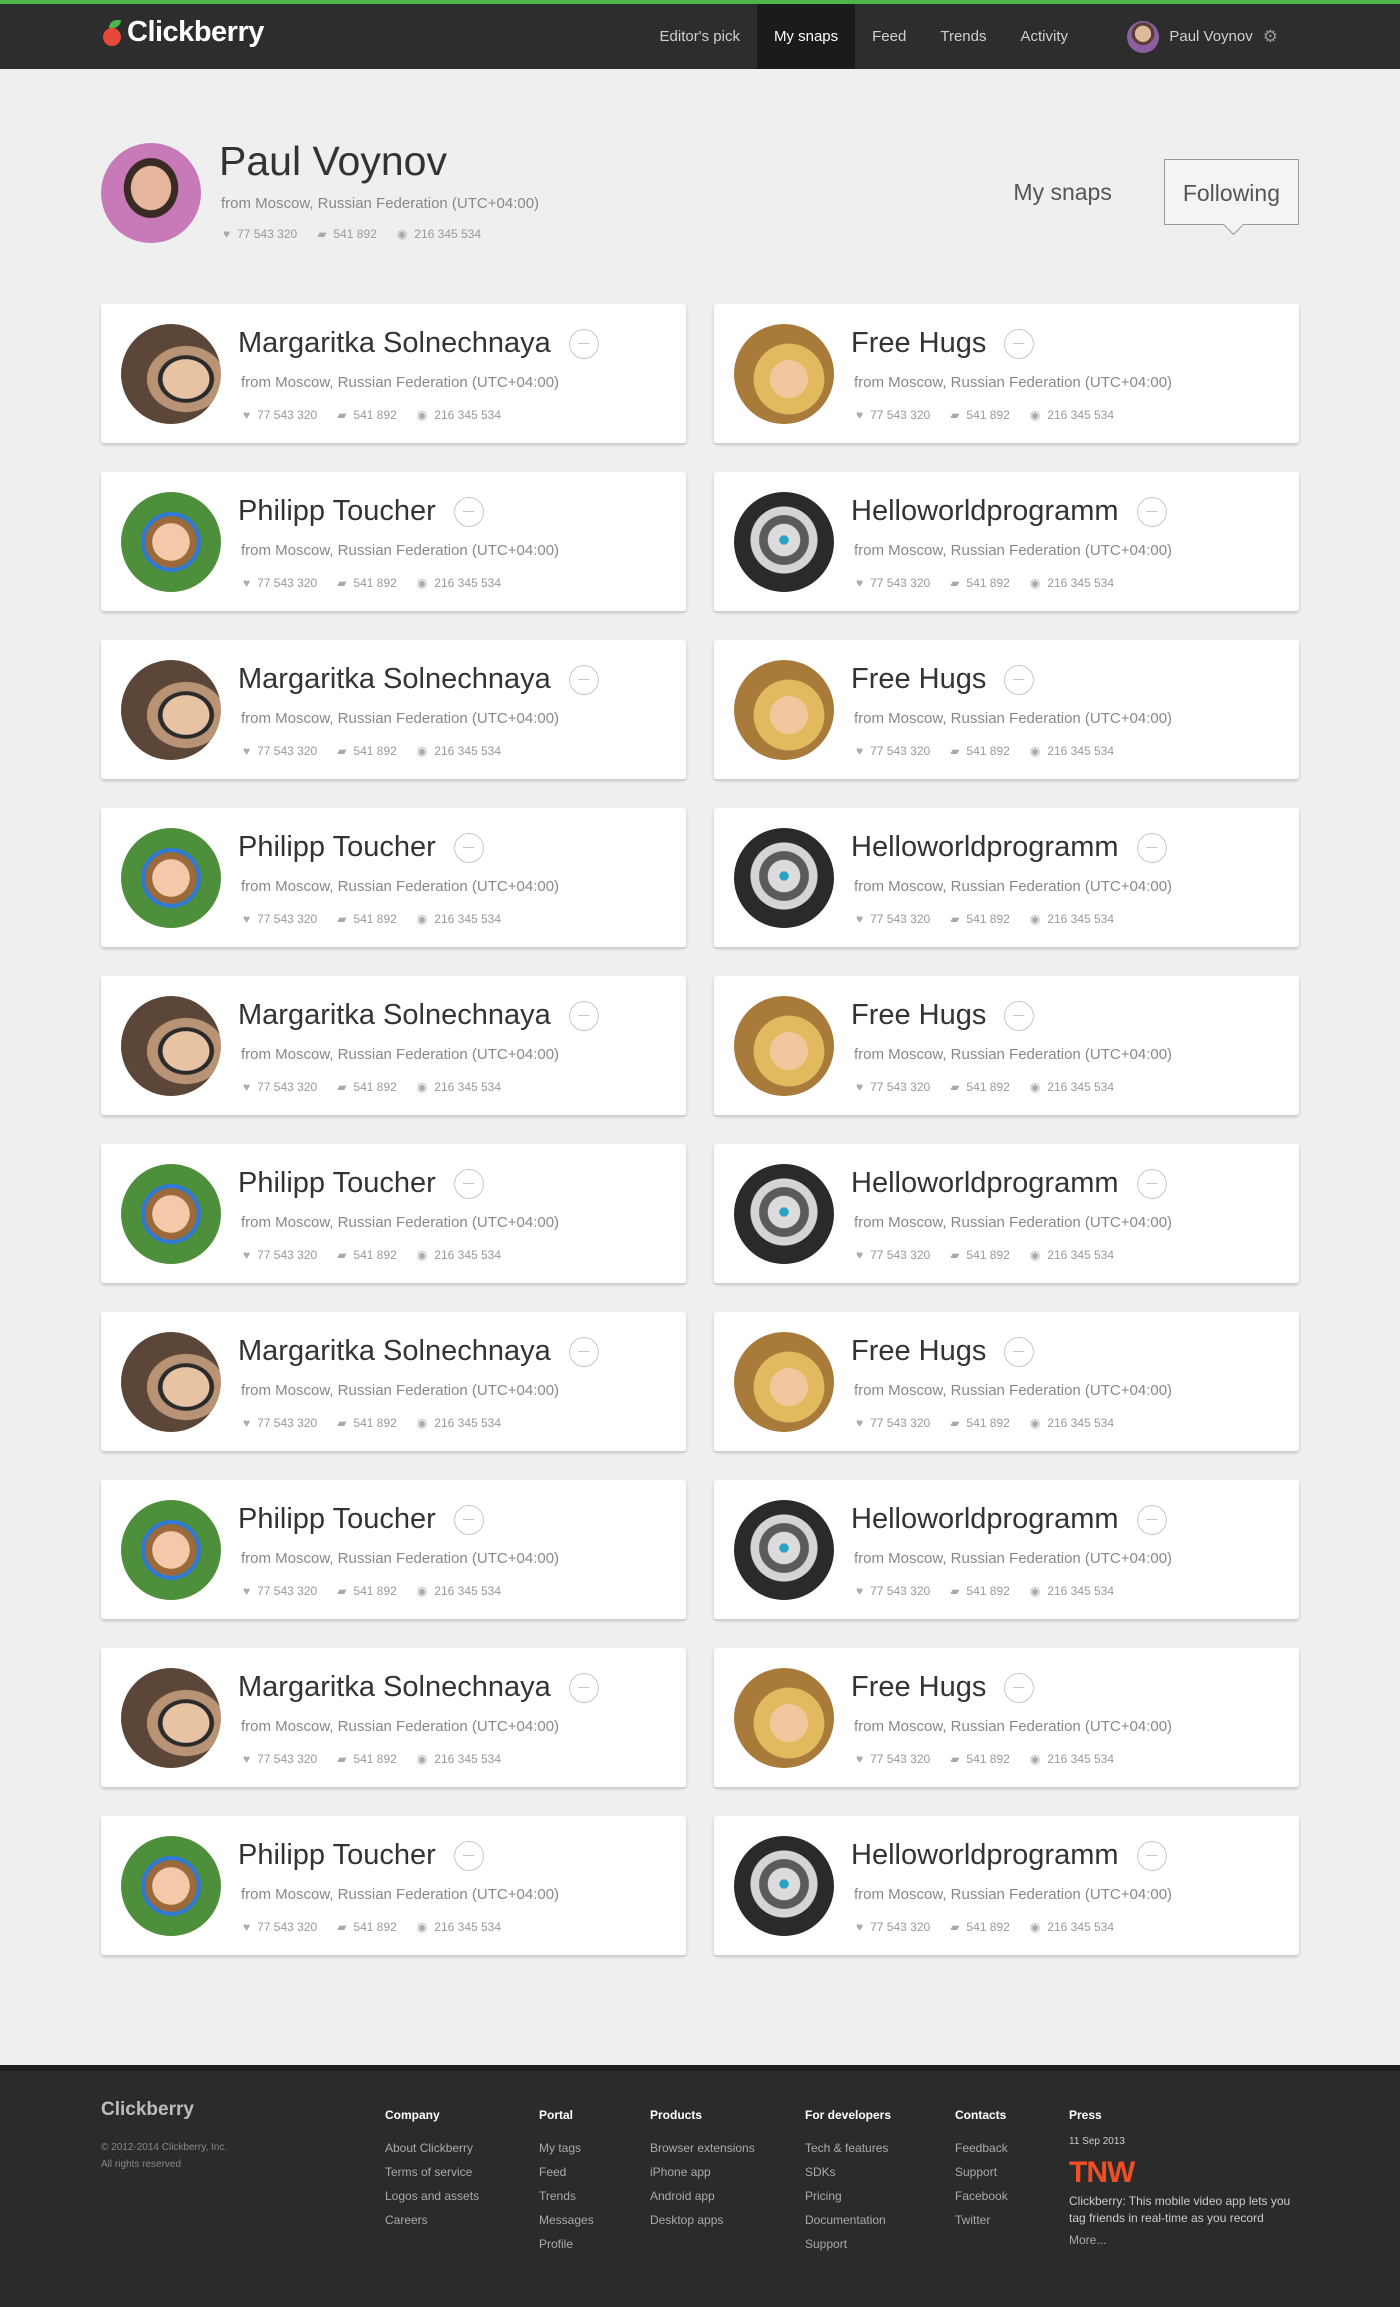 The image size is (1400, 2307). What do you see at coordinates (702, 2196) in the screenshot?
I see `footer-link-android-app: Android app` at bounding box center [702, 2196].